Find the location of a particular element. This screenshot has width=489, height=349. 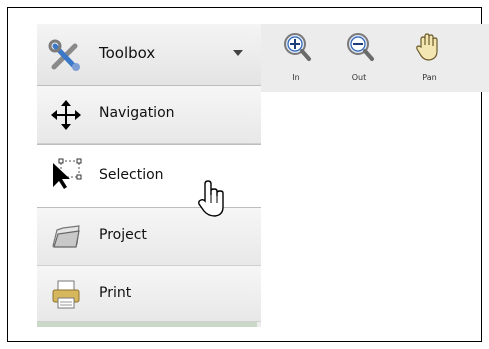

toolbox-header: Toolbox is located at coordinates (149, 55).